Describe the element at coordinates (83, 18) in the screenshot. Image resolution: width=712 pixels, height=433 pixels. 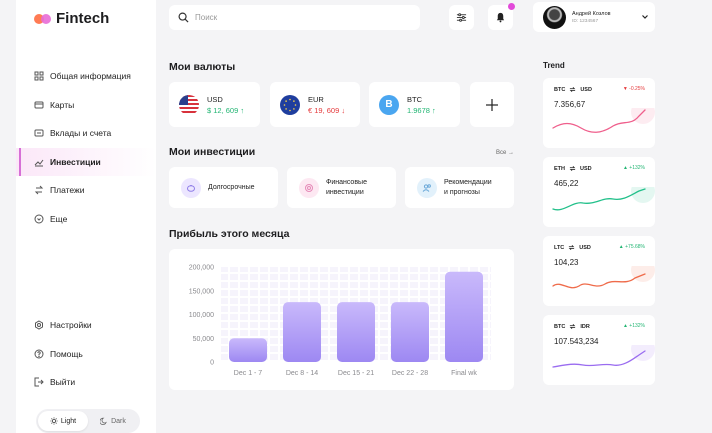
I see `logo-text: Fintech` at that location.